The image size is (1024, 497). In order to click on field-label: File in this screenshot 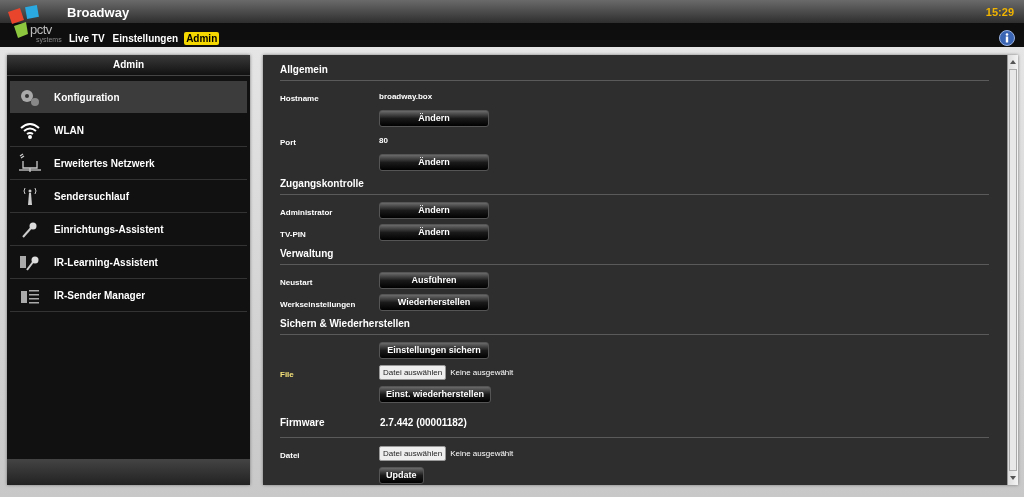, I will do `click(287, 374)`.